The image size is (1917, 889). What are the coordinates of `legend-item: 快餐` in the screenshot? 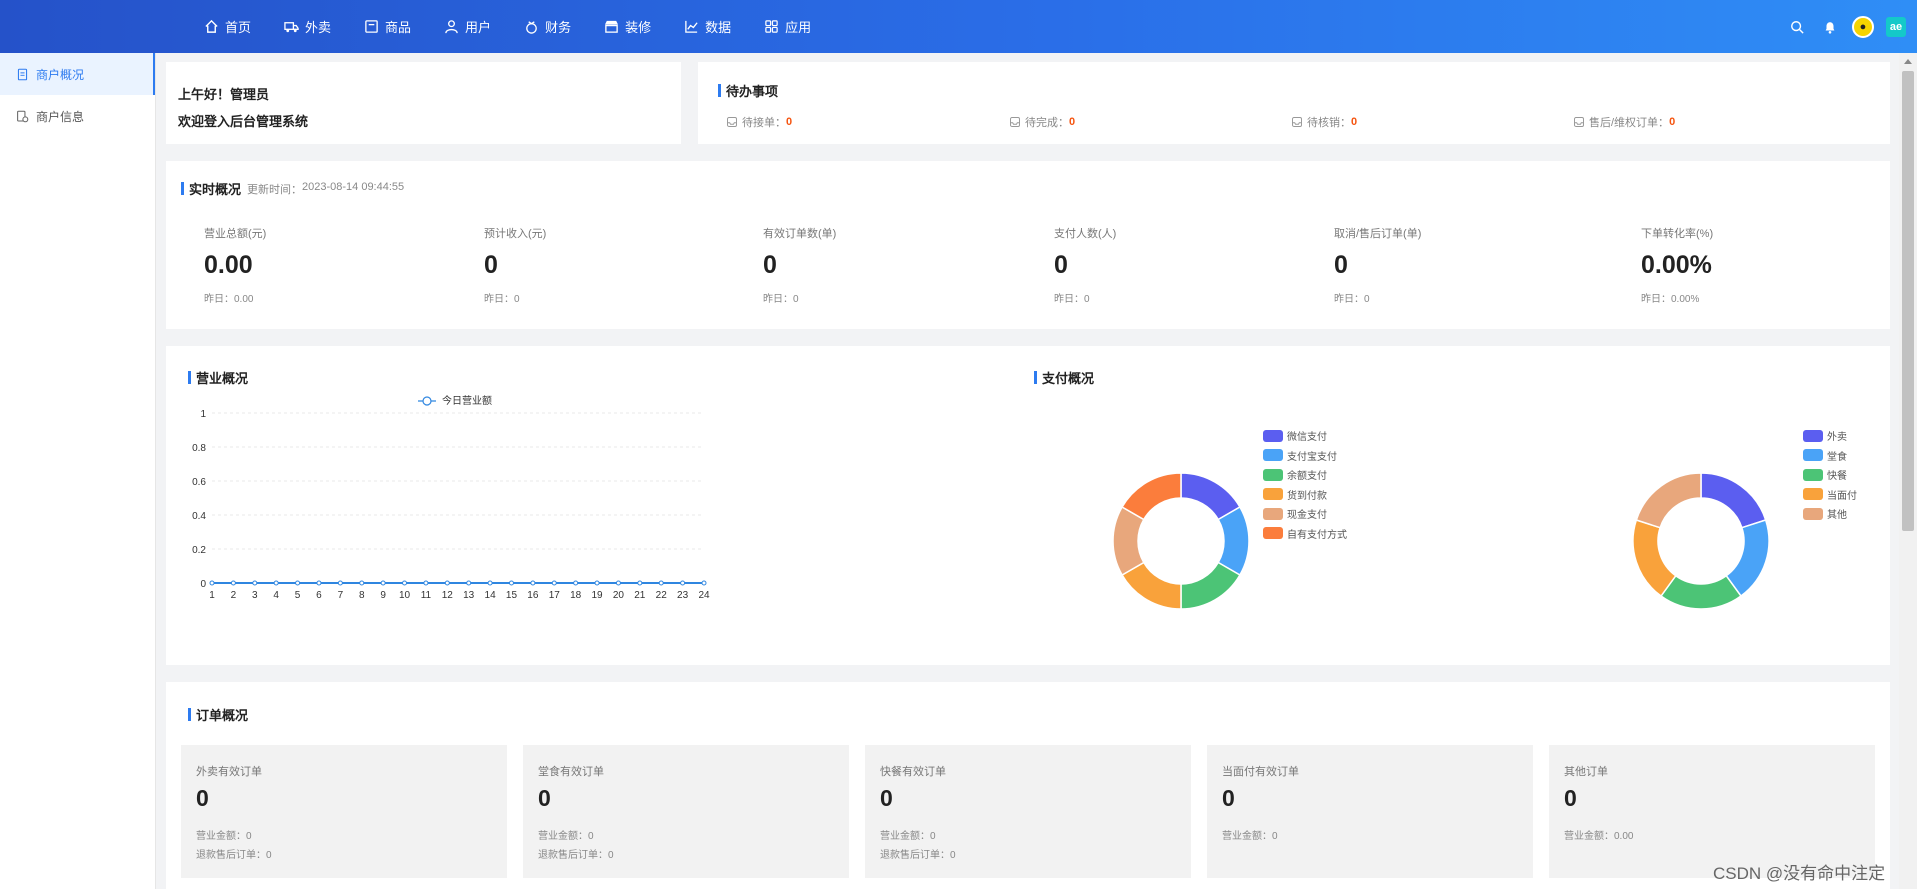 It's located at (1830, 475).